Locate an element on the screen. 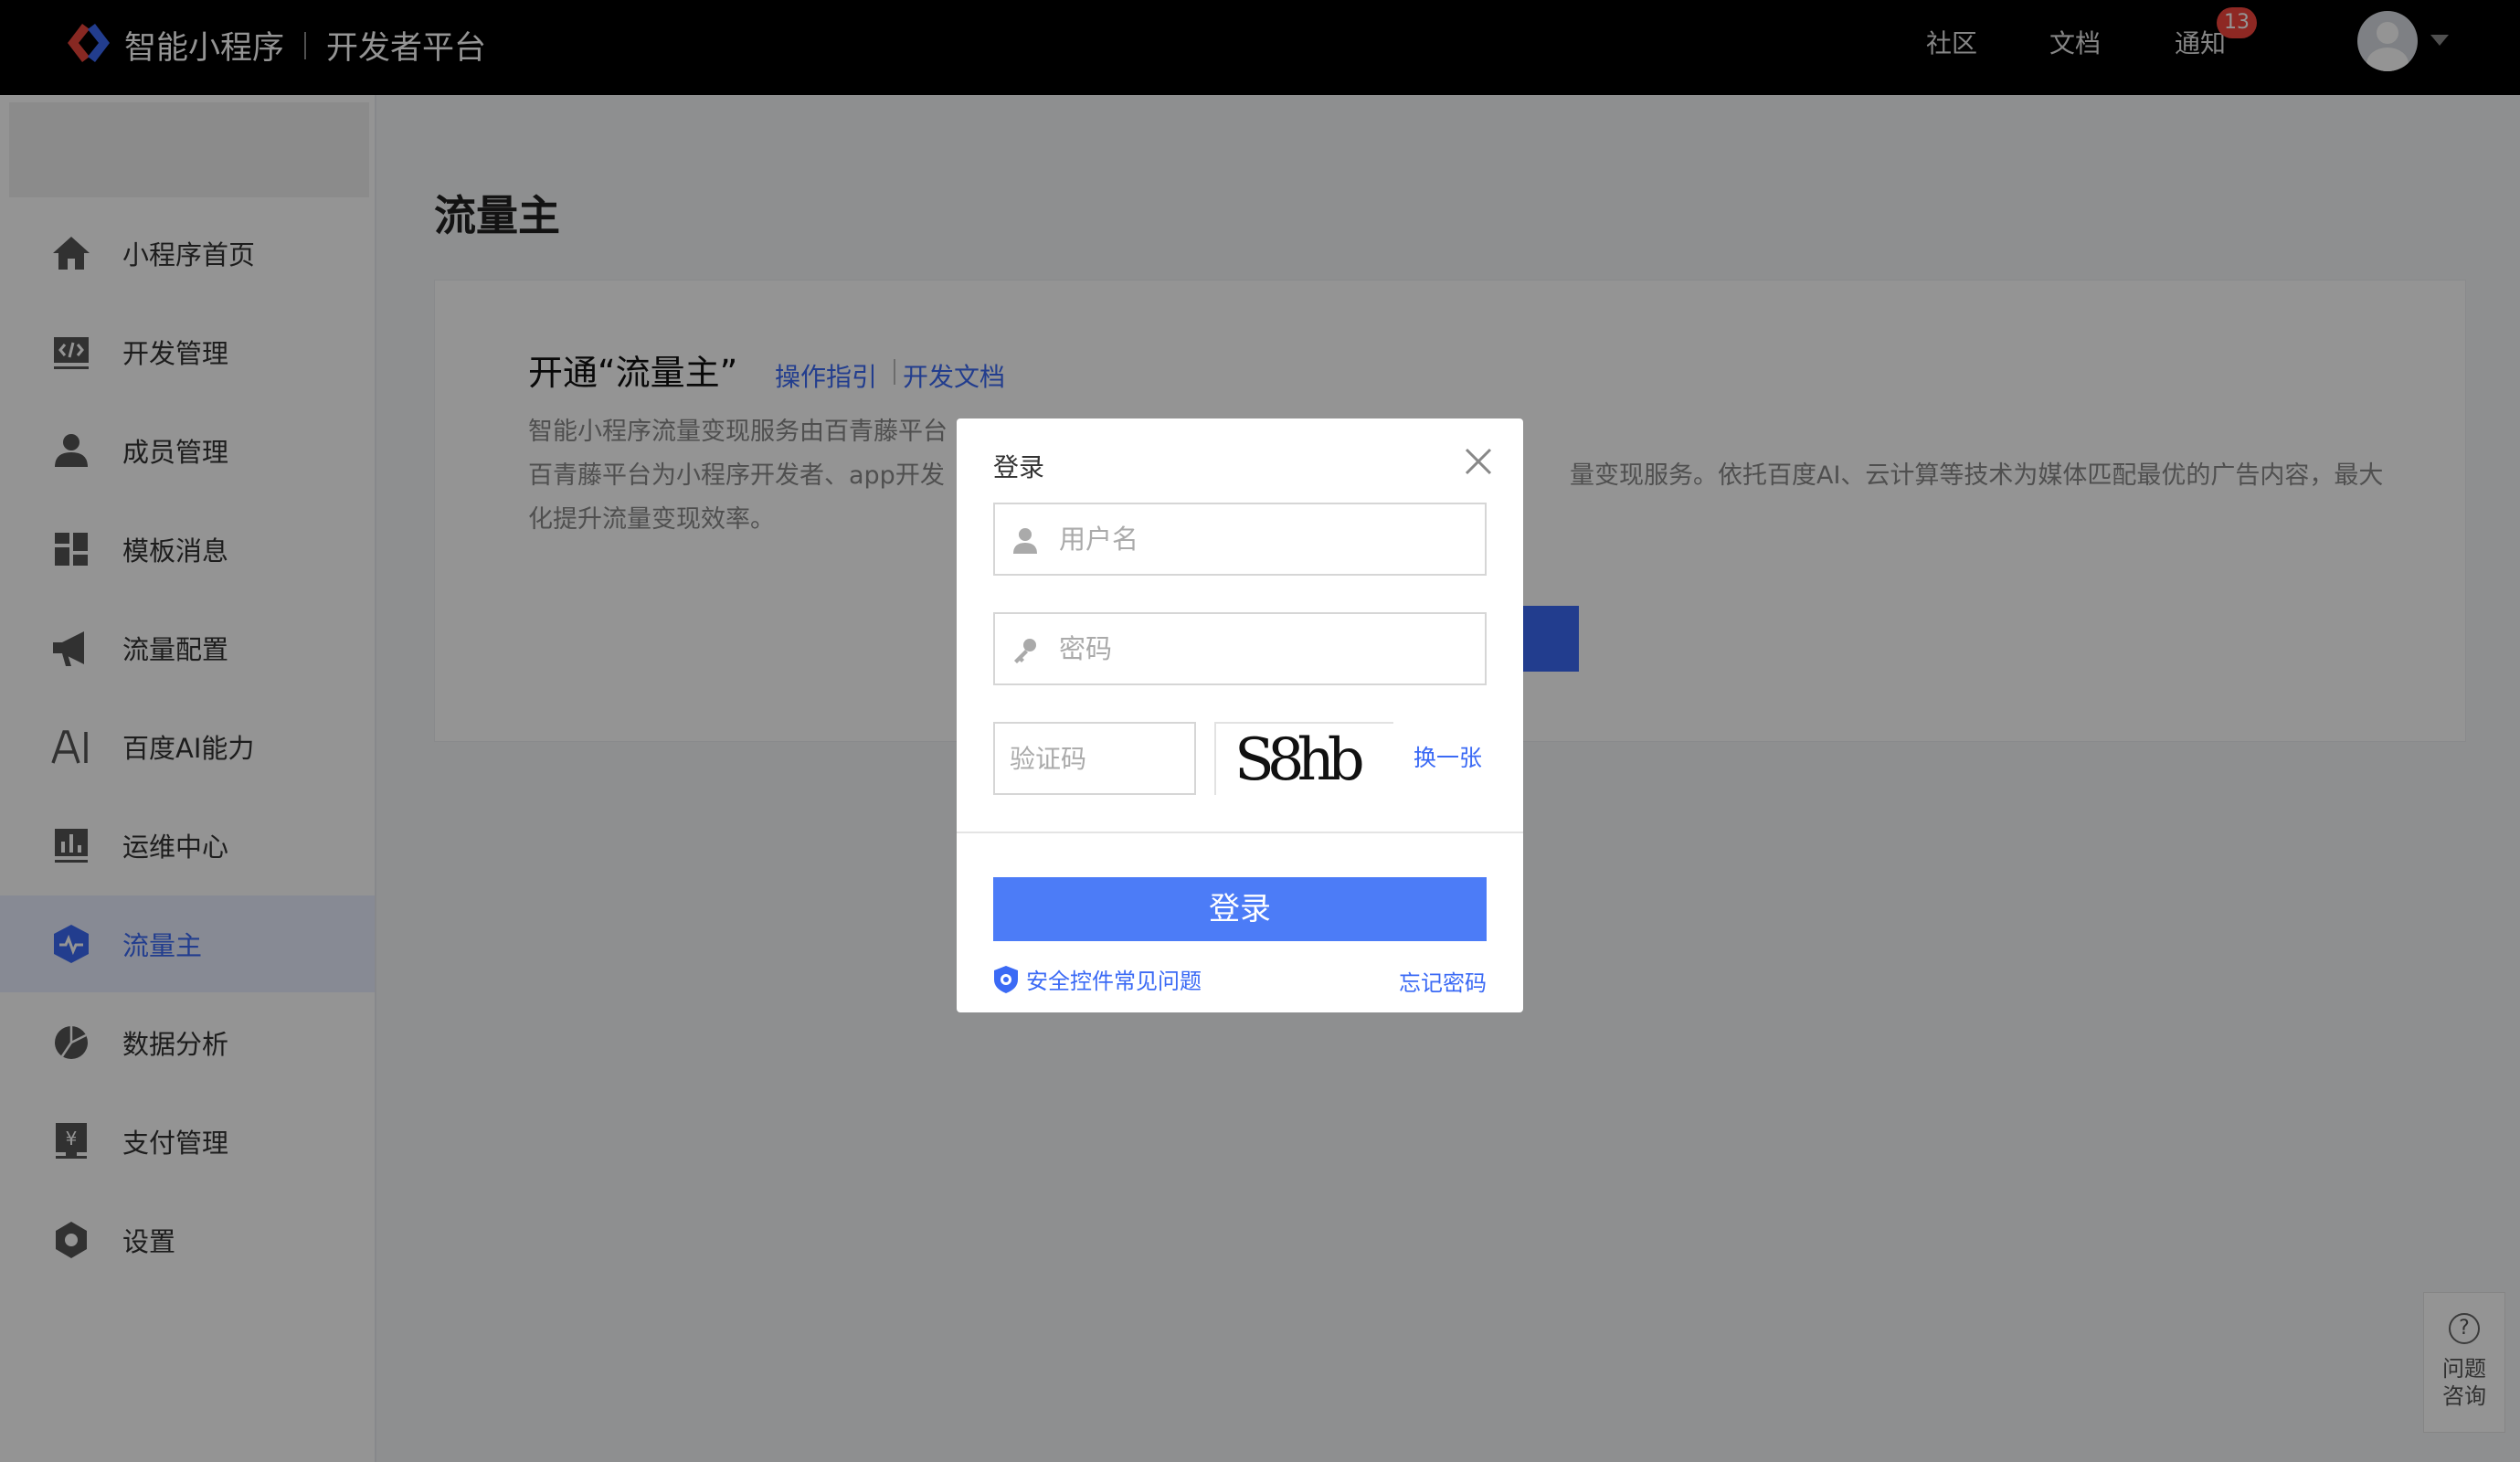 The image size is (2520, 1462). password-field is located at coordinates (1240, 648).